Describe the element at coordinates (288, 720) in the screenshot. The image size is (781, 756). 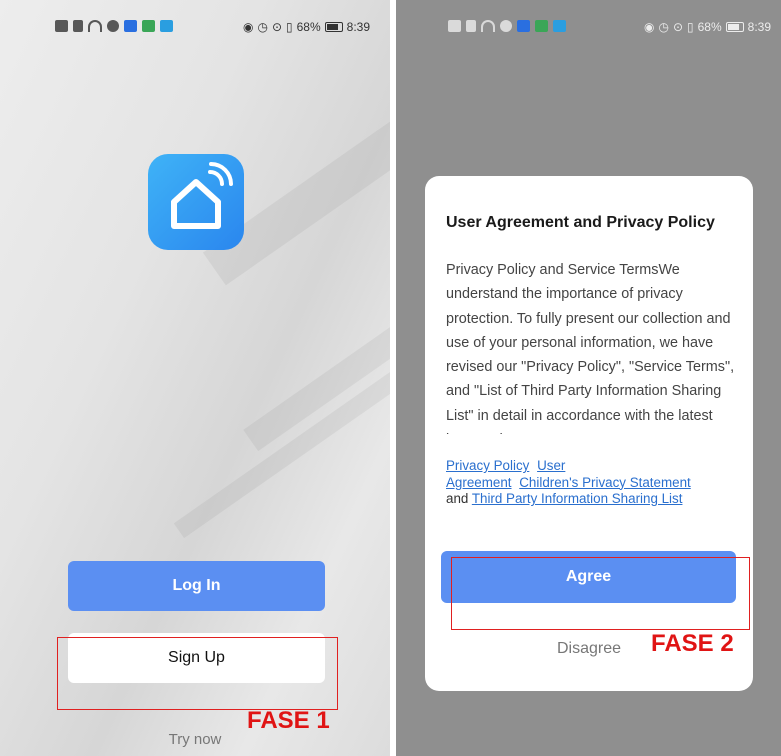
I see `fase1-label: FASE 1` at that location.